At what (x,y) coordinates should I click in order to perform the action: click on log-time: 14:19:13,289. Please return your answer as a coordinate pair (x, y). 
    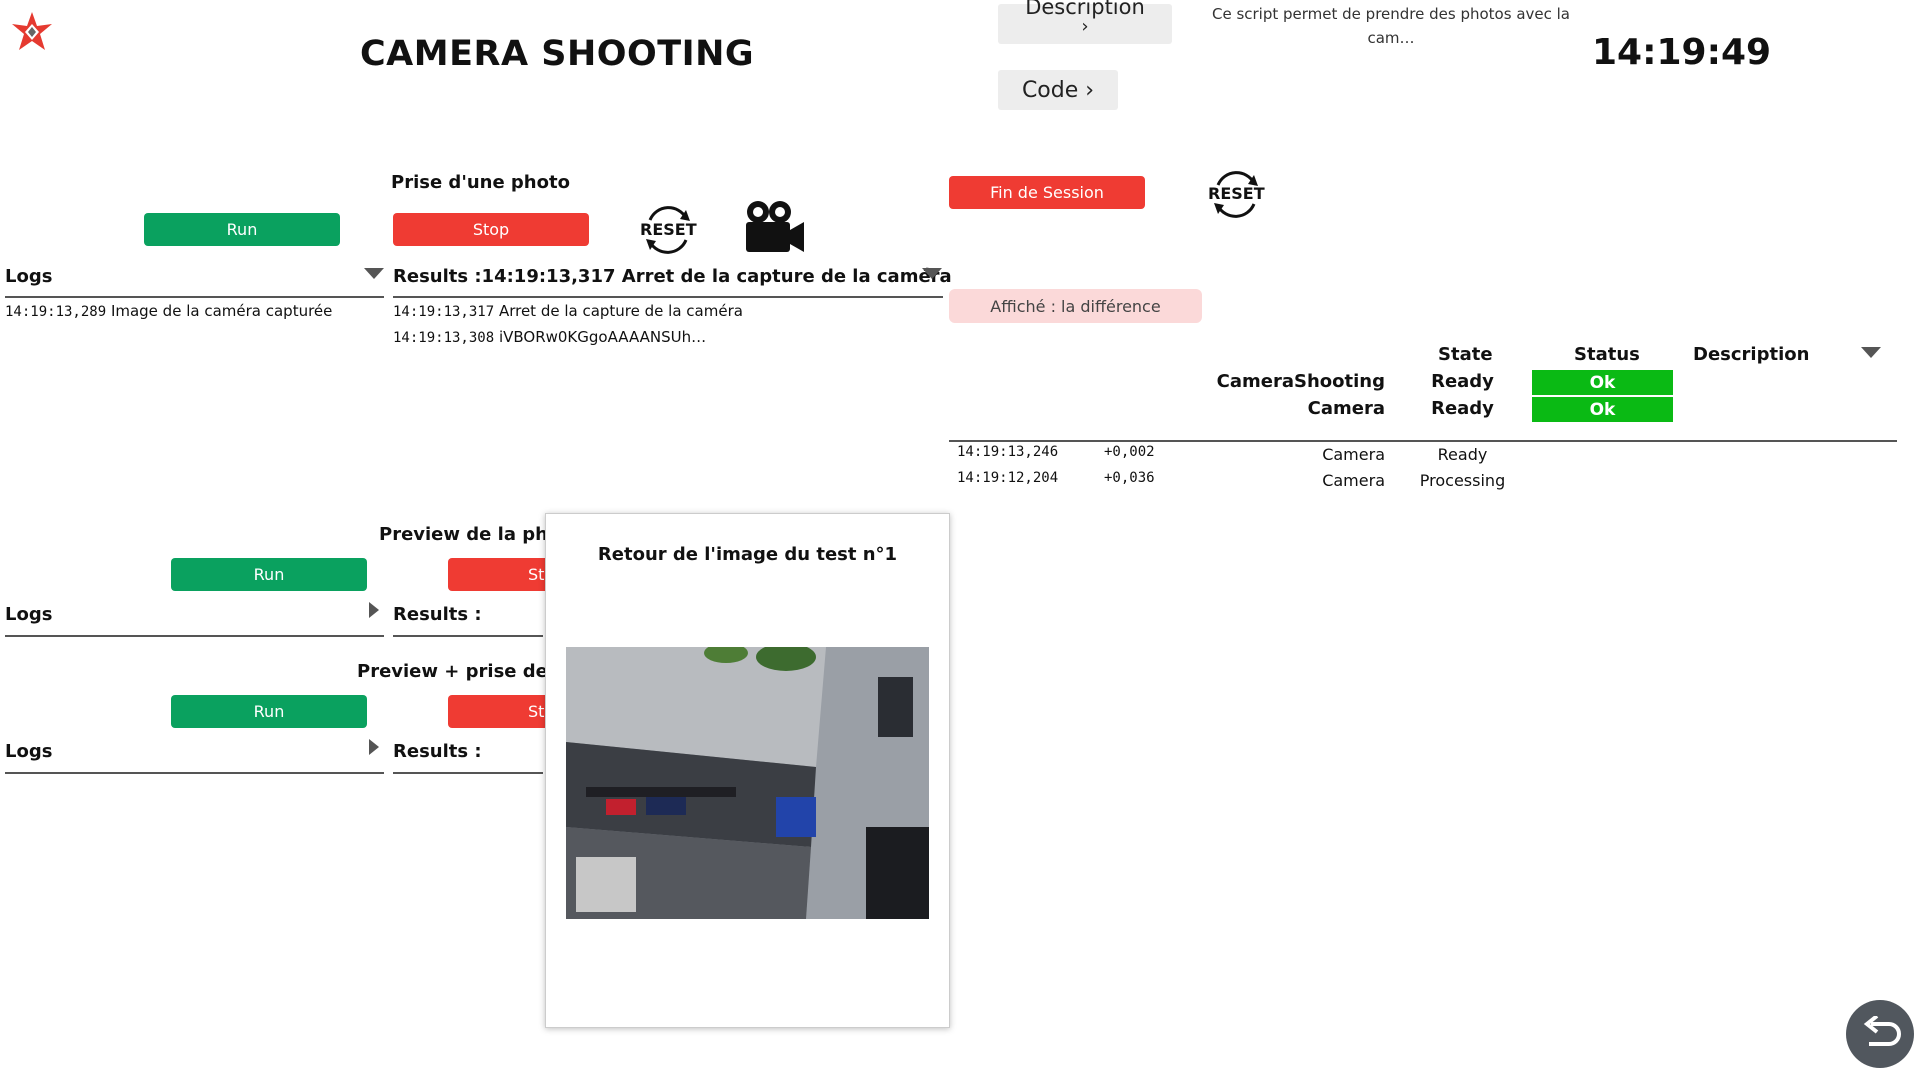
    Looking at the image, I should click on (56, 312).